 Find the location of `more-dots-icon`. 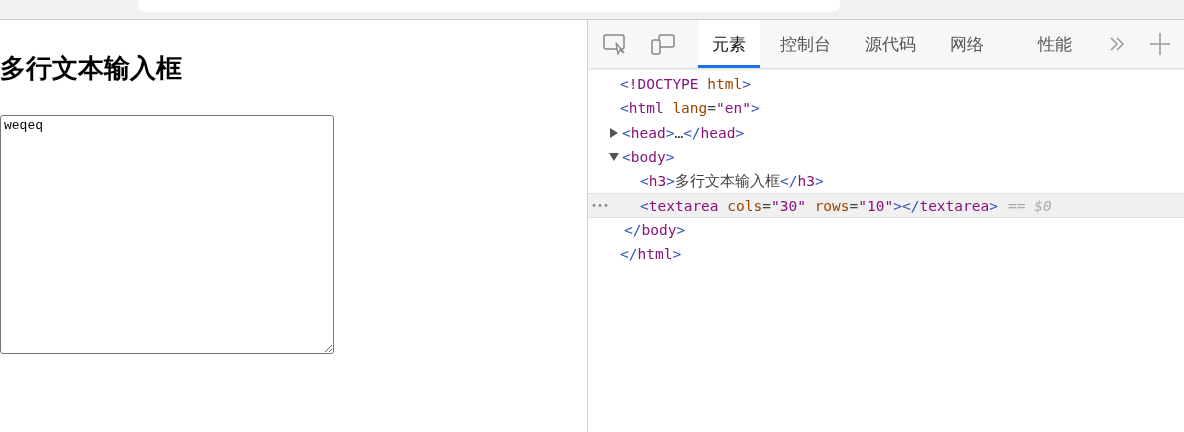

more-dots-icon is located at coordinates (601, 206).